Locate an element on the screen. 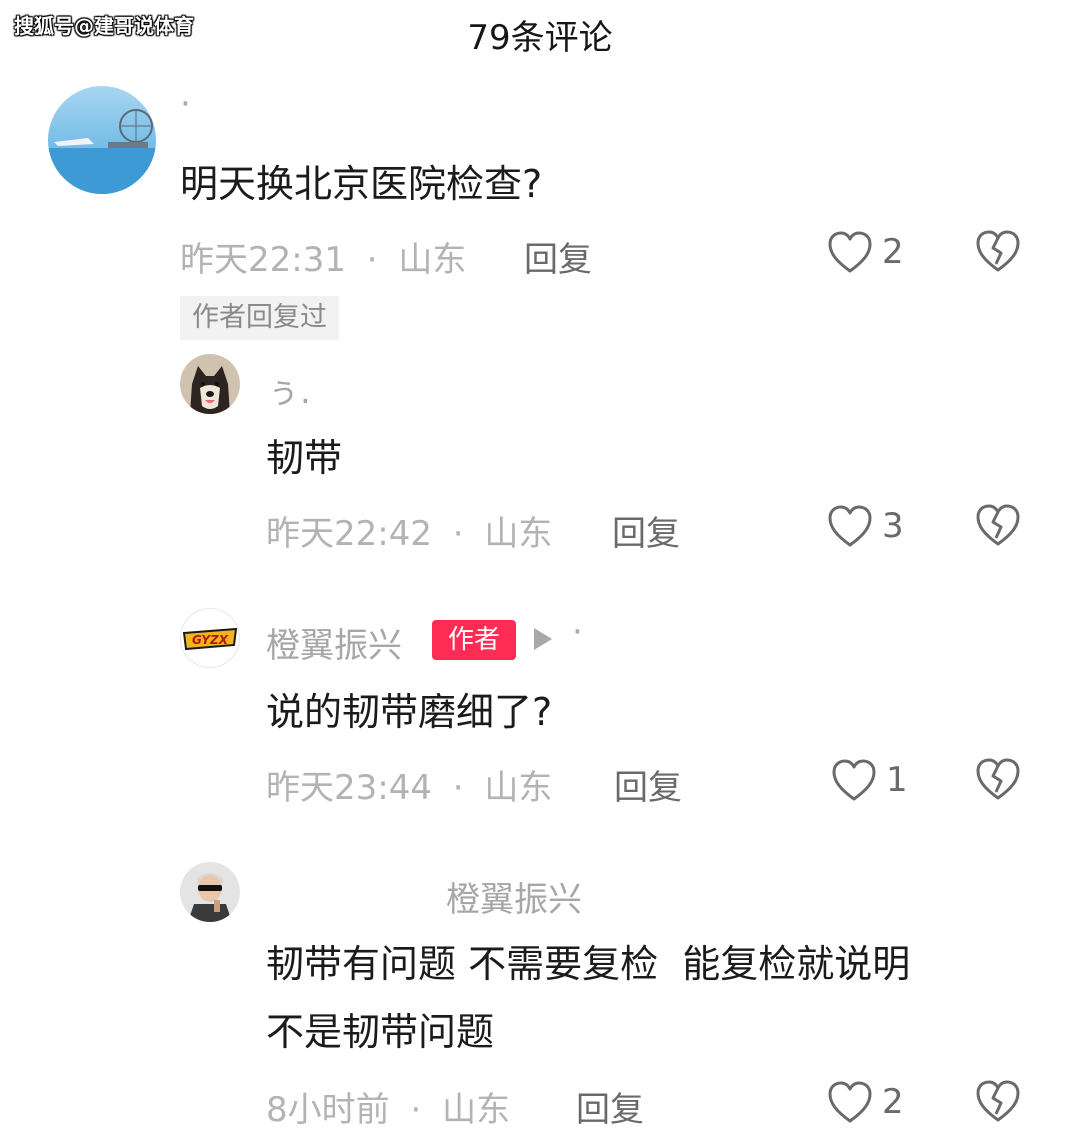  like-button: 1 is located at coordinates (869, 780).